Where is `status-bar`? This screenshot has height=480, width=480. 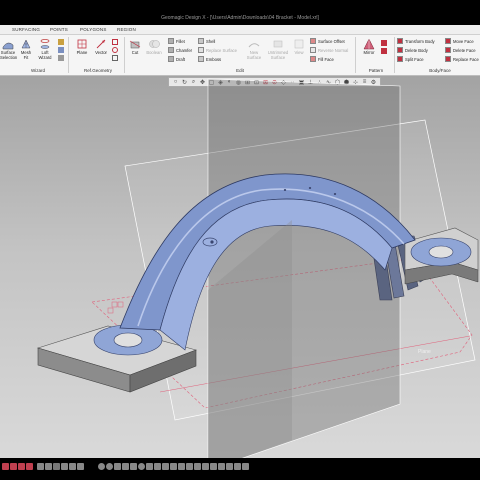
status-bar is located at coordinates (240, 469).